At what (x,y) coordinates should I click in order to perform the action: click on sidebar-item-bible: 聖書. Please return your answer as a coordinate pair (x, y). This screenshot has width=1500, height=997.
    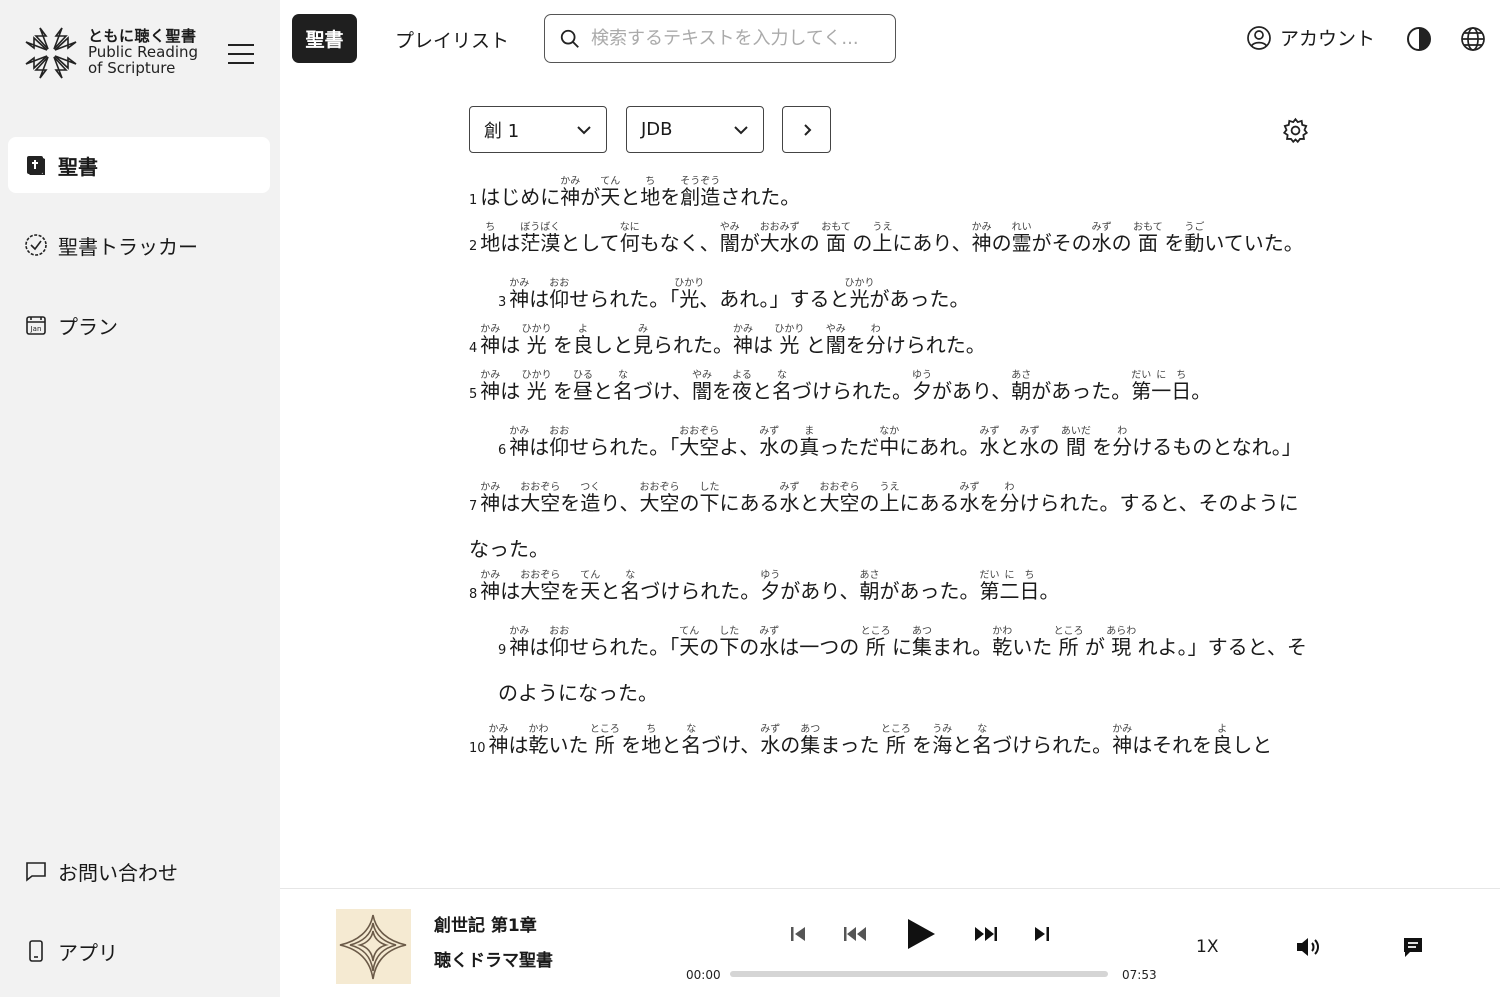
    Looking at the image, I should click on (139, 165).